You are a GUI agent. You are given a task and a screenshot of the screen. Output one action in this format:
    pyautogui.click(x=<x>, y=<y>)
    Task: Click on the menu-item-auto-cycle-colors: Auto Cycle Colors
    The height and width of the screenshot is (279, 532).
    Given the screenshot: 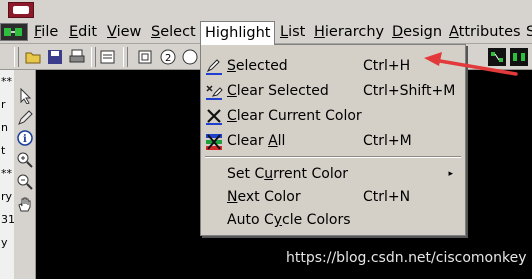 What is the action you would take?
    pyautogui.click(x=333, y=220)
    